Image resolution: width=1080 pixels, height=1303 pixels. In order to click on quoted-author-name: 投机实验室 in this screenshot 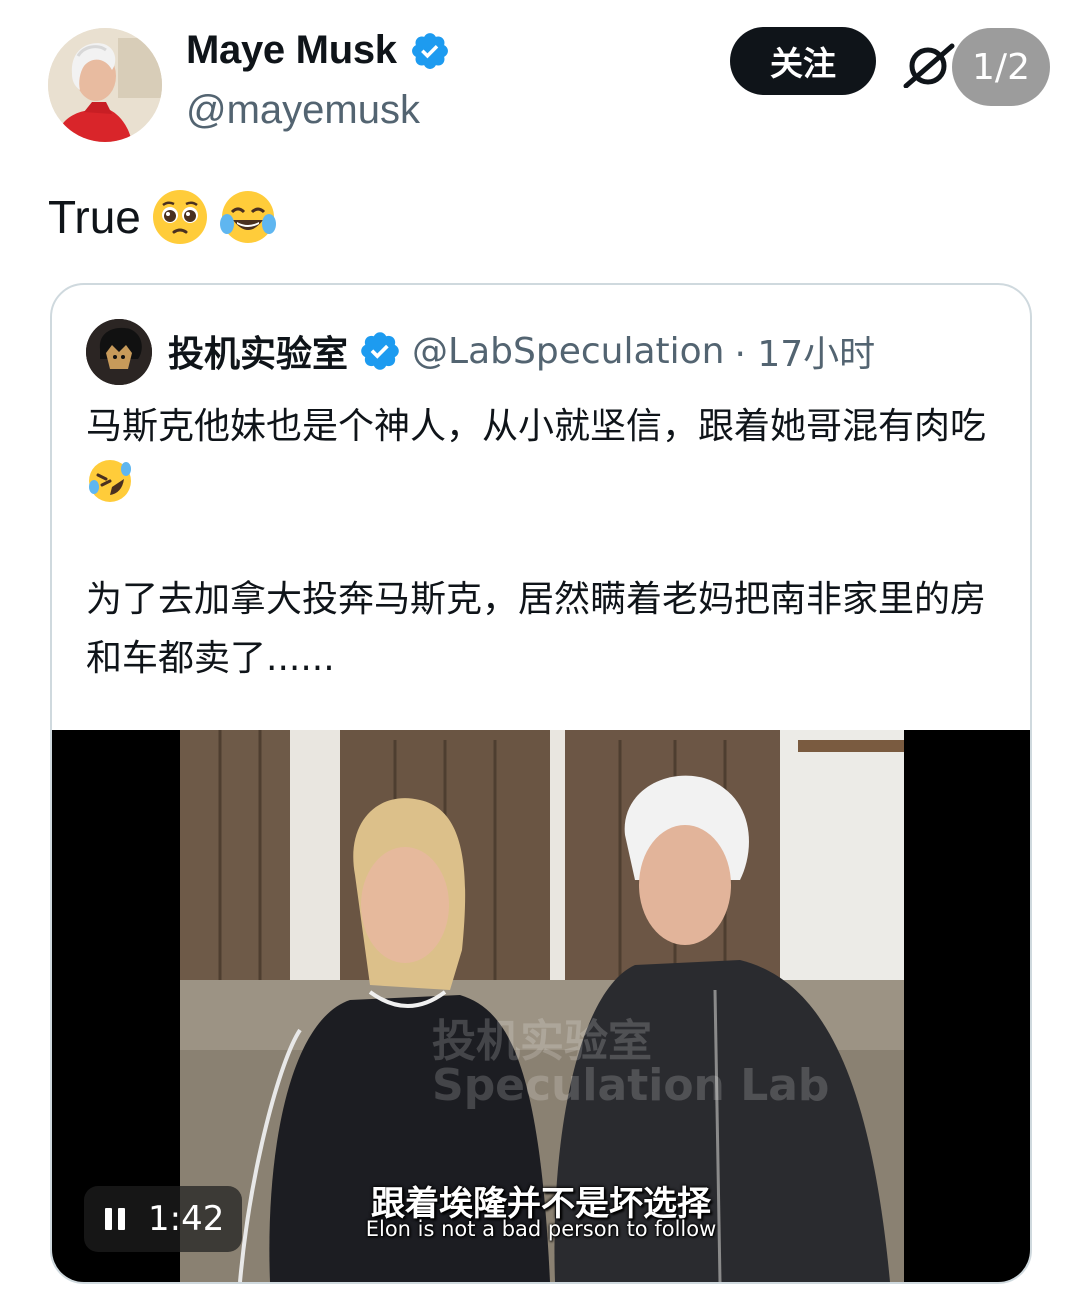, I will do `click(258, 351)`.